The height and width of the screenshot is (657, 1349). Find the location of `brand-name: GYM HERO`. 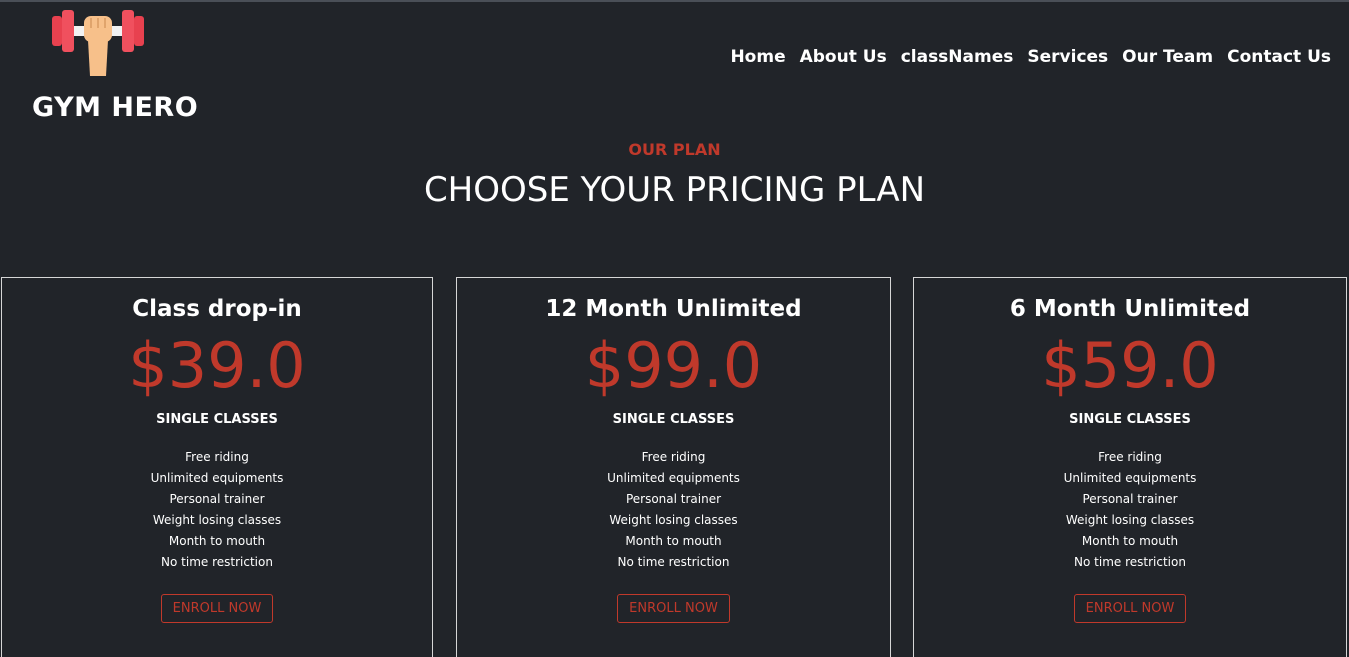

brand-name: GYM HERO is located at coordinates (115, 107).